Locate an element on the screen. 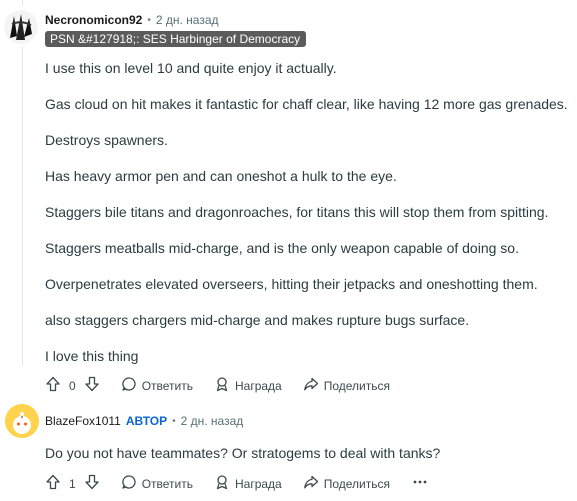  more-options-button is located at coordinates (420, 483).